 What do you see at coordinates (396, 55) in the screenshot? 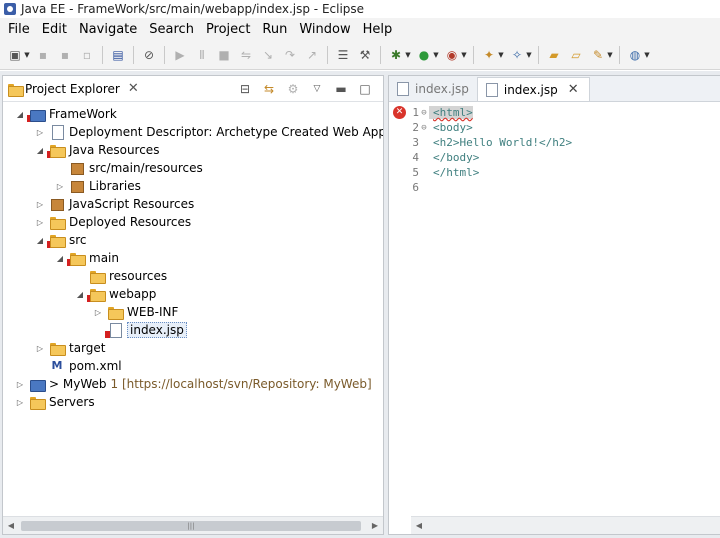
I see `debug-icon: ✱` at bounding box center [396, 55].